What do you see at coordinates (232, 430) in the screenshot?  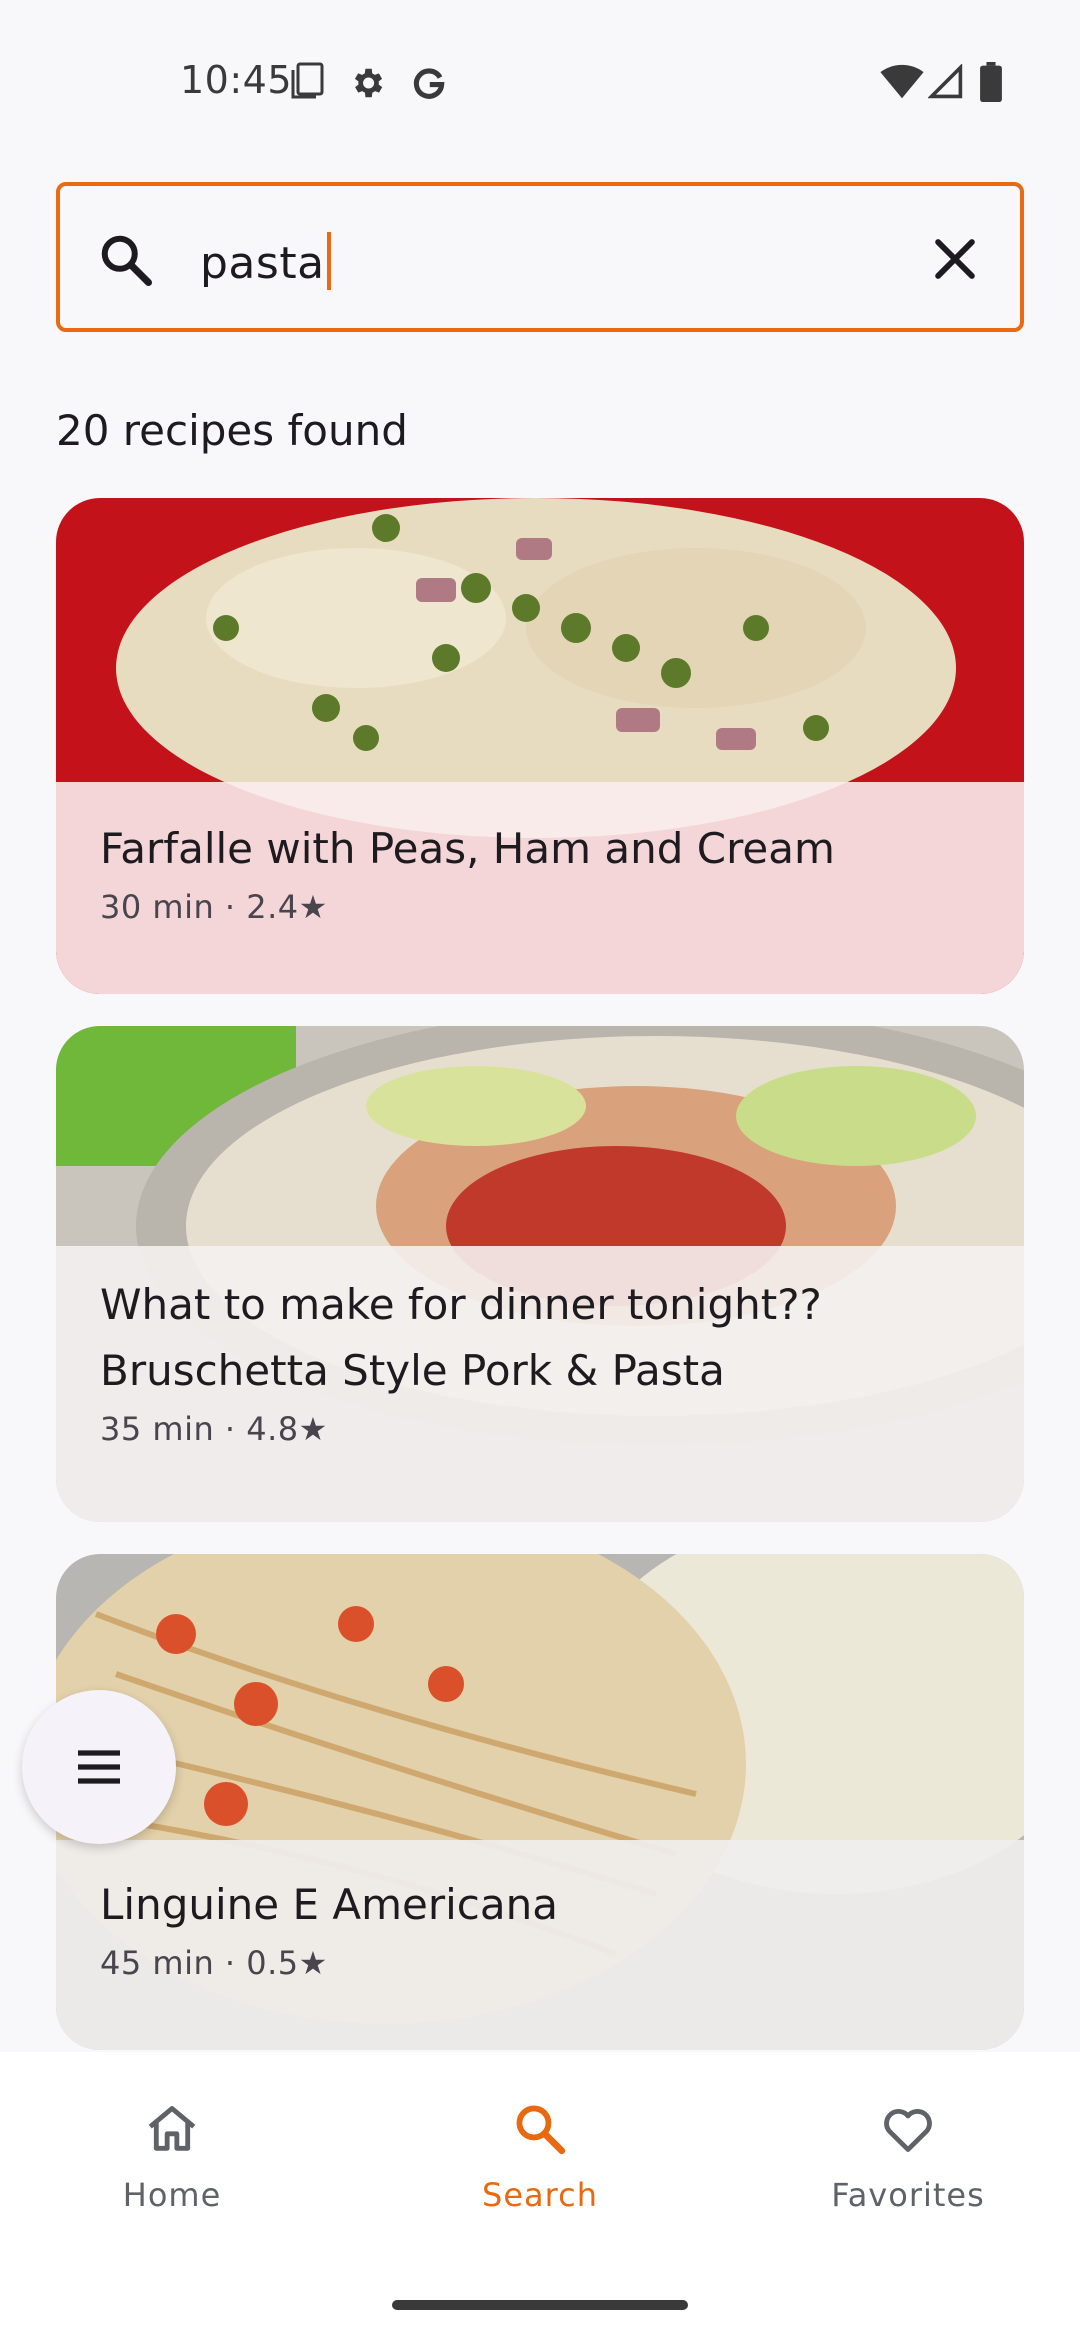 I see `results-count: 20 recipes found` at bounding box center [232, 430].